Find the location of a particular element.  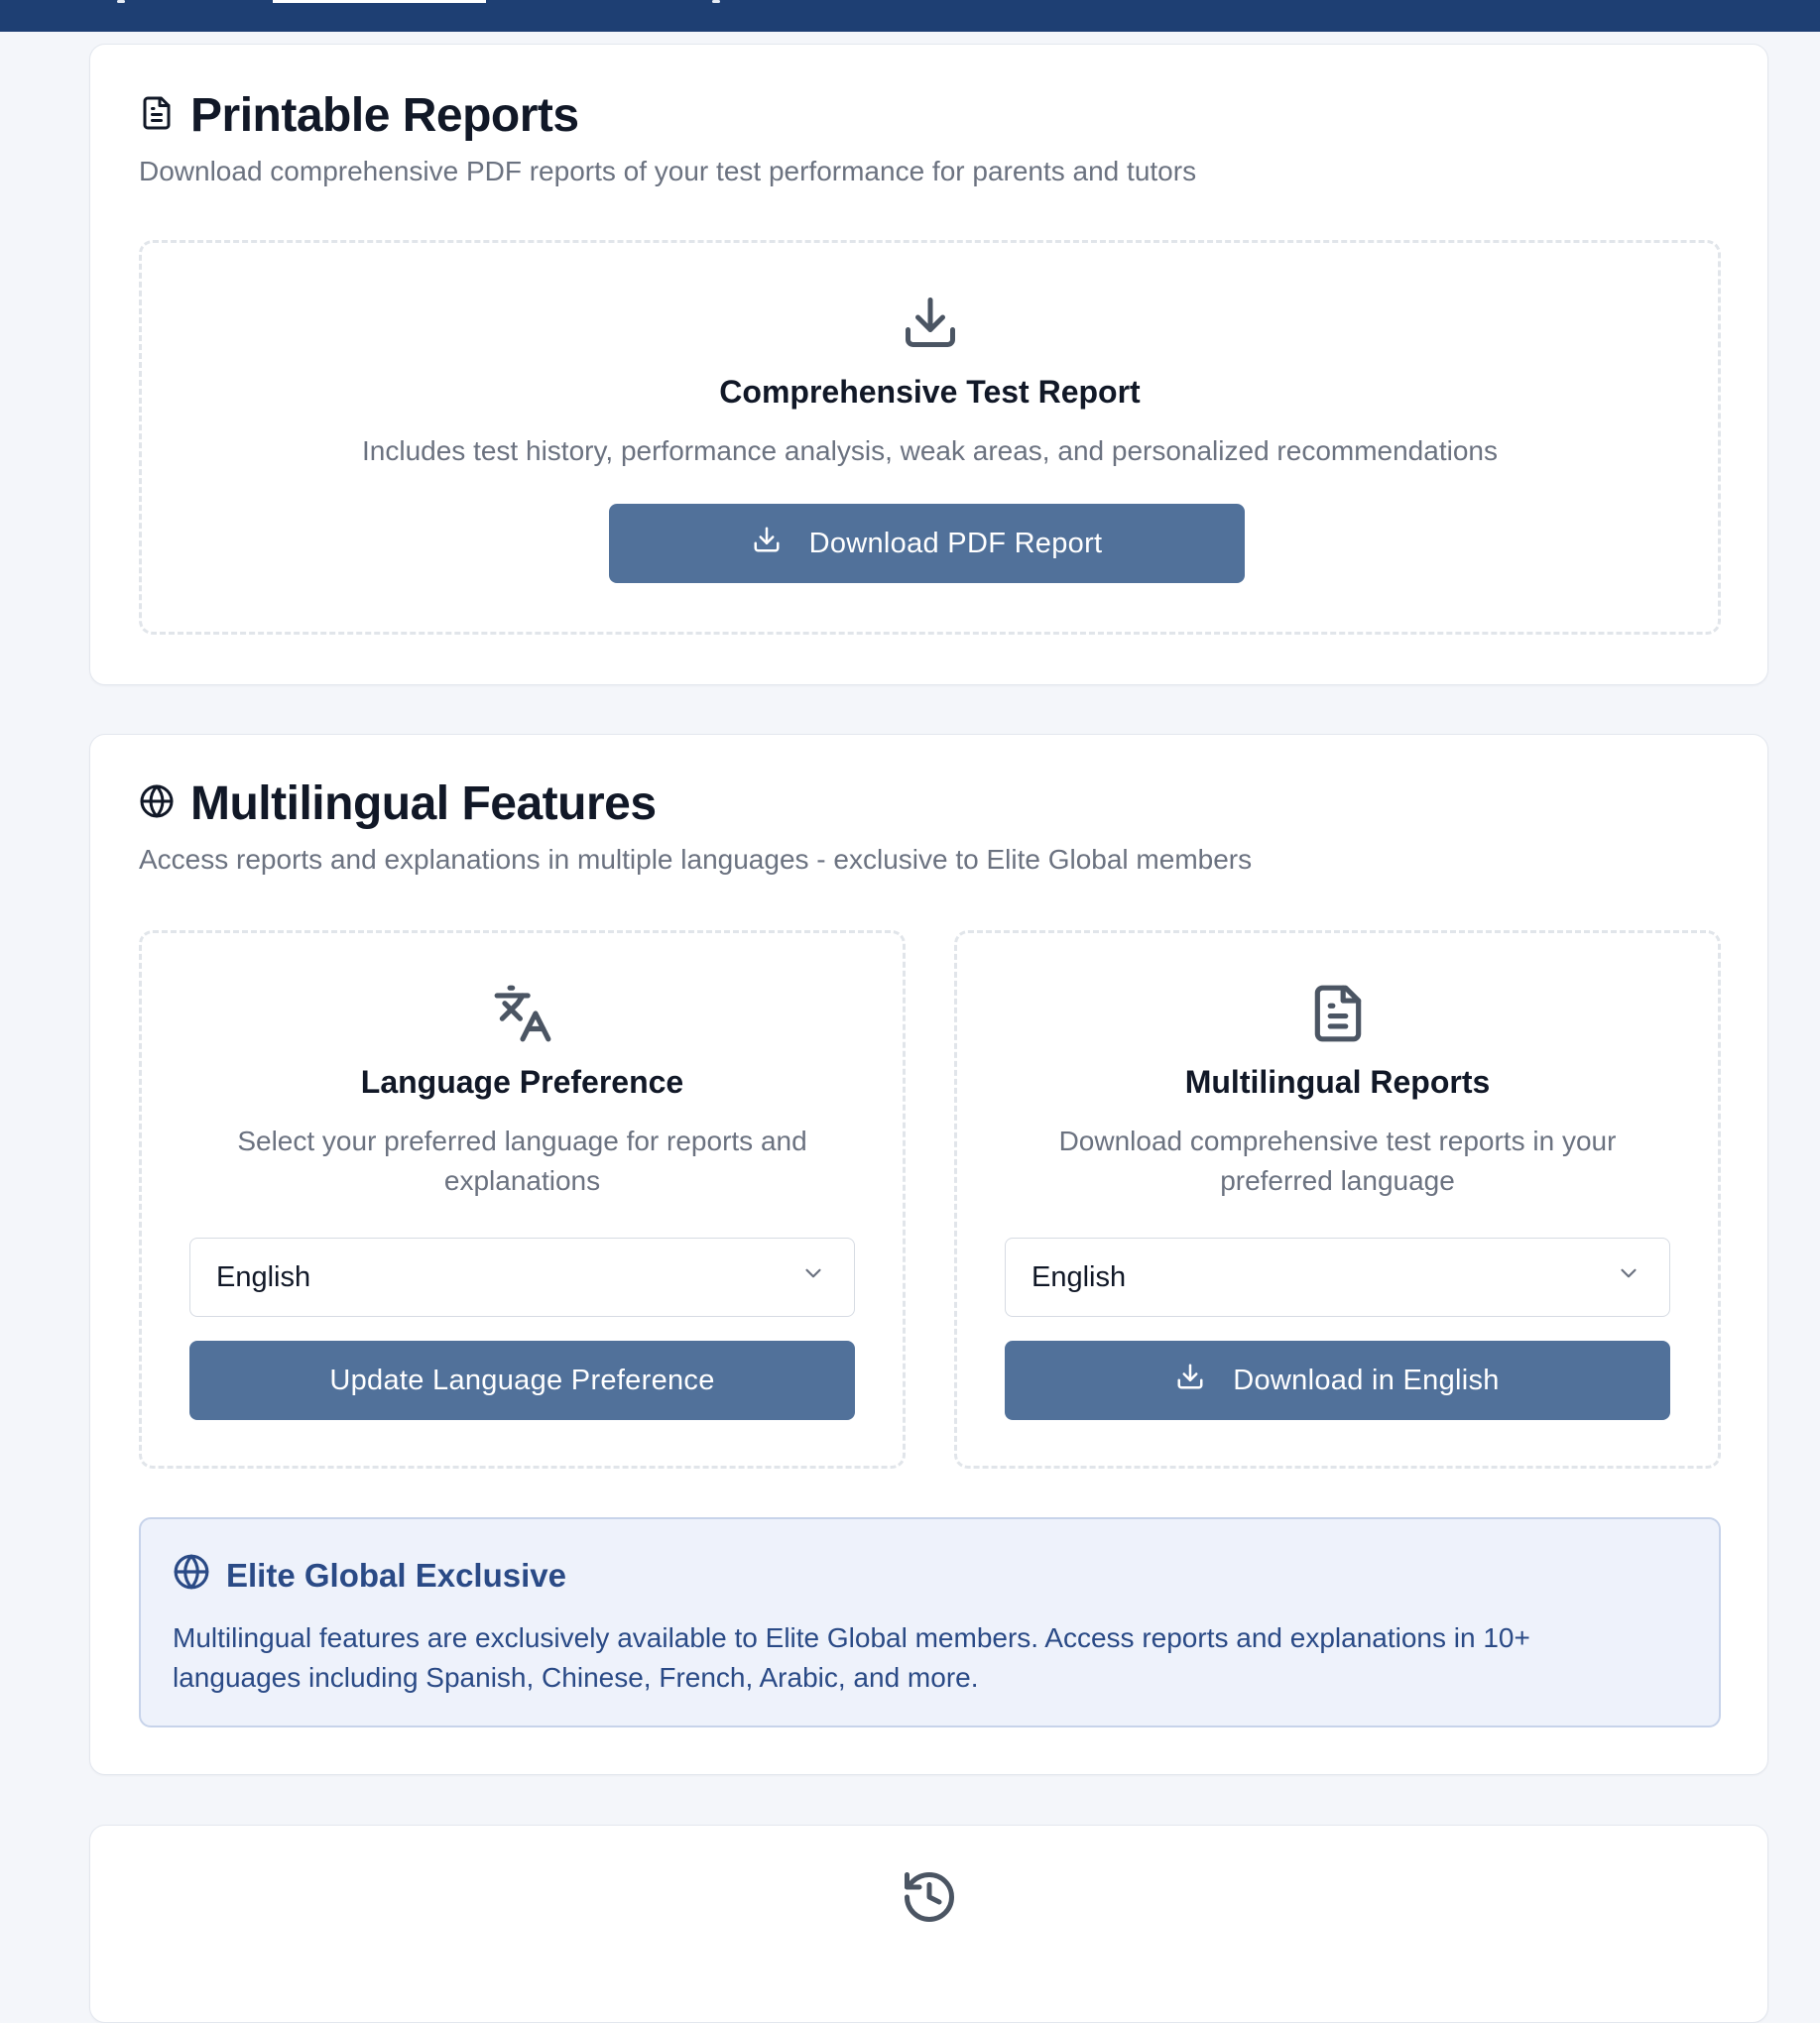

multilingual-reports-title: Multilingual Reports is located at coordinates (1337, 1082).